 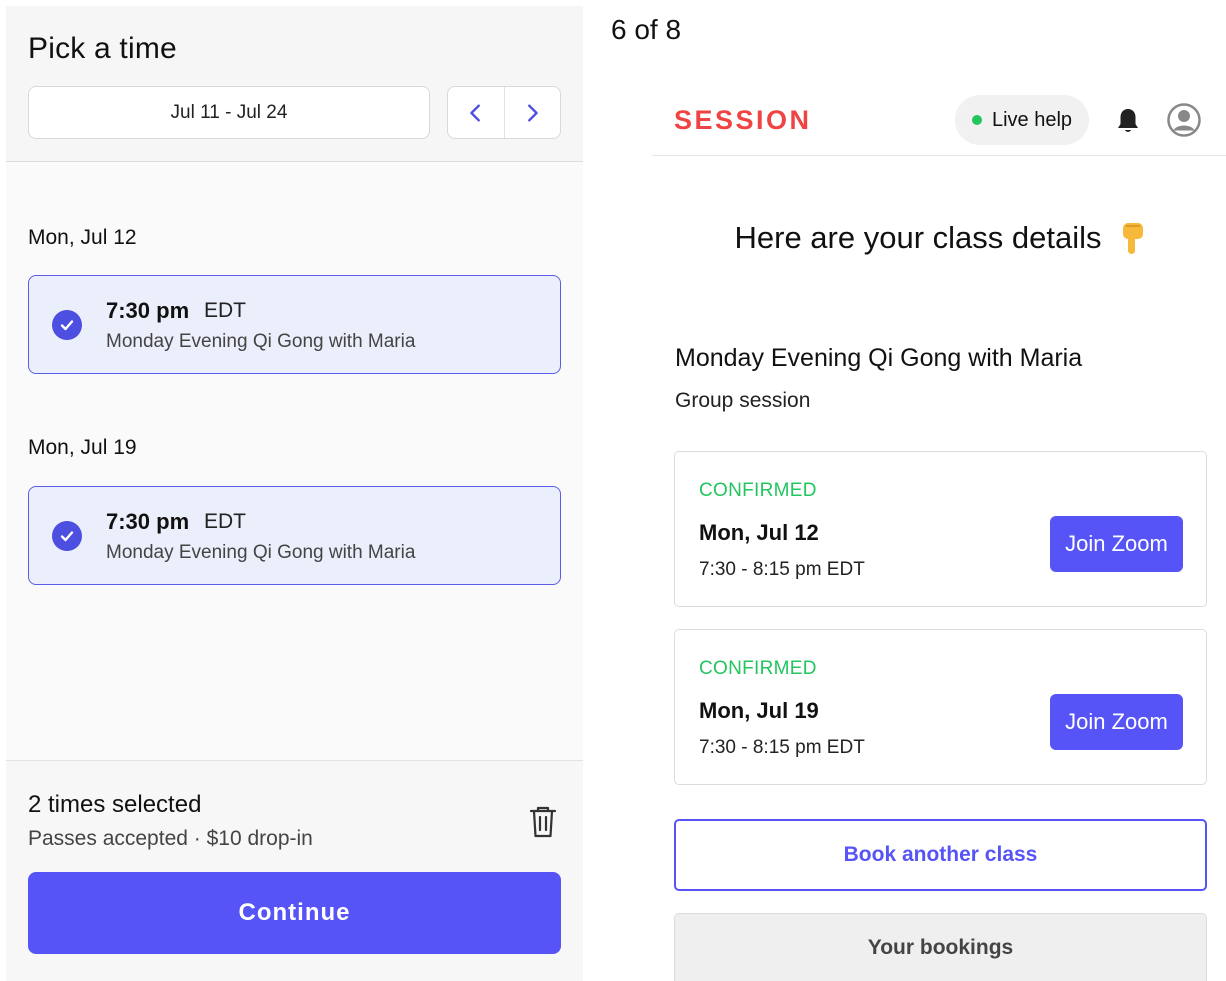 What do you see at coordinates (82, 447) in the screenshot?
I see `day-label: Mon, Jul 19` at bounding box center [82, 447].